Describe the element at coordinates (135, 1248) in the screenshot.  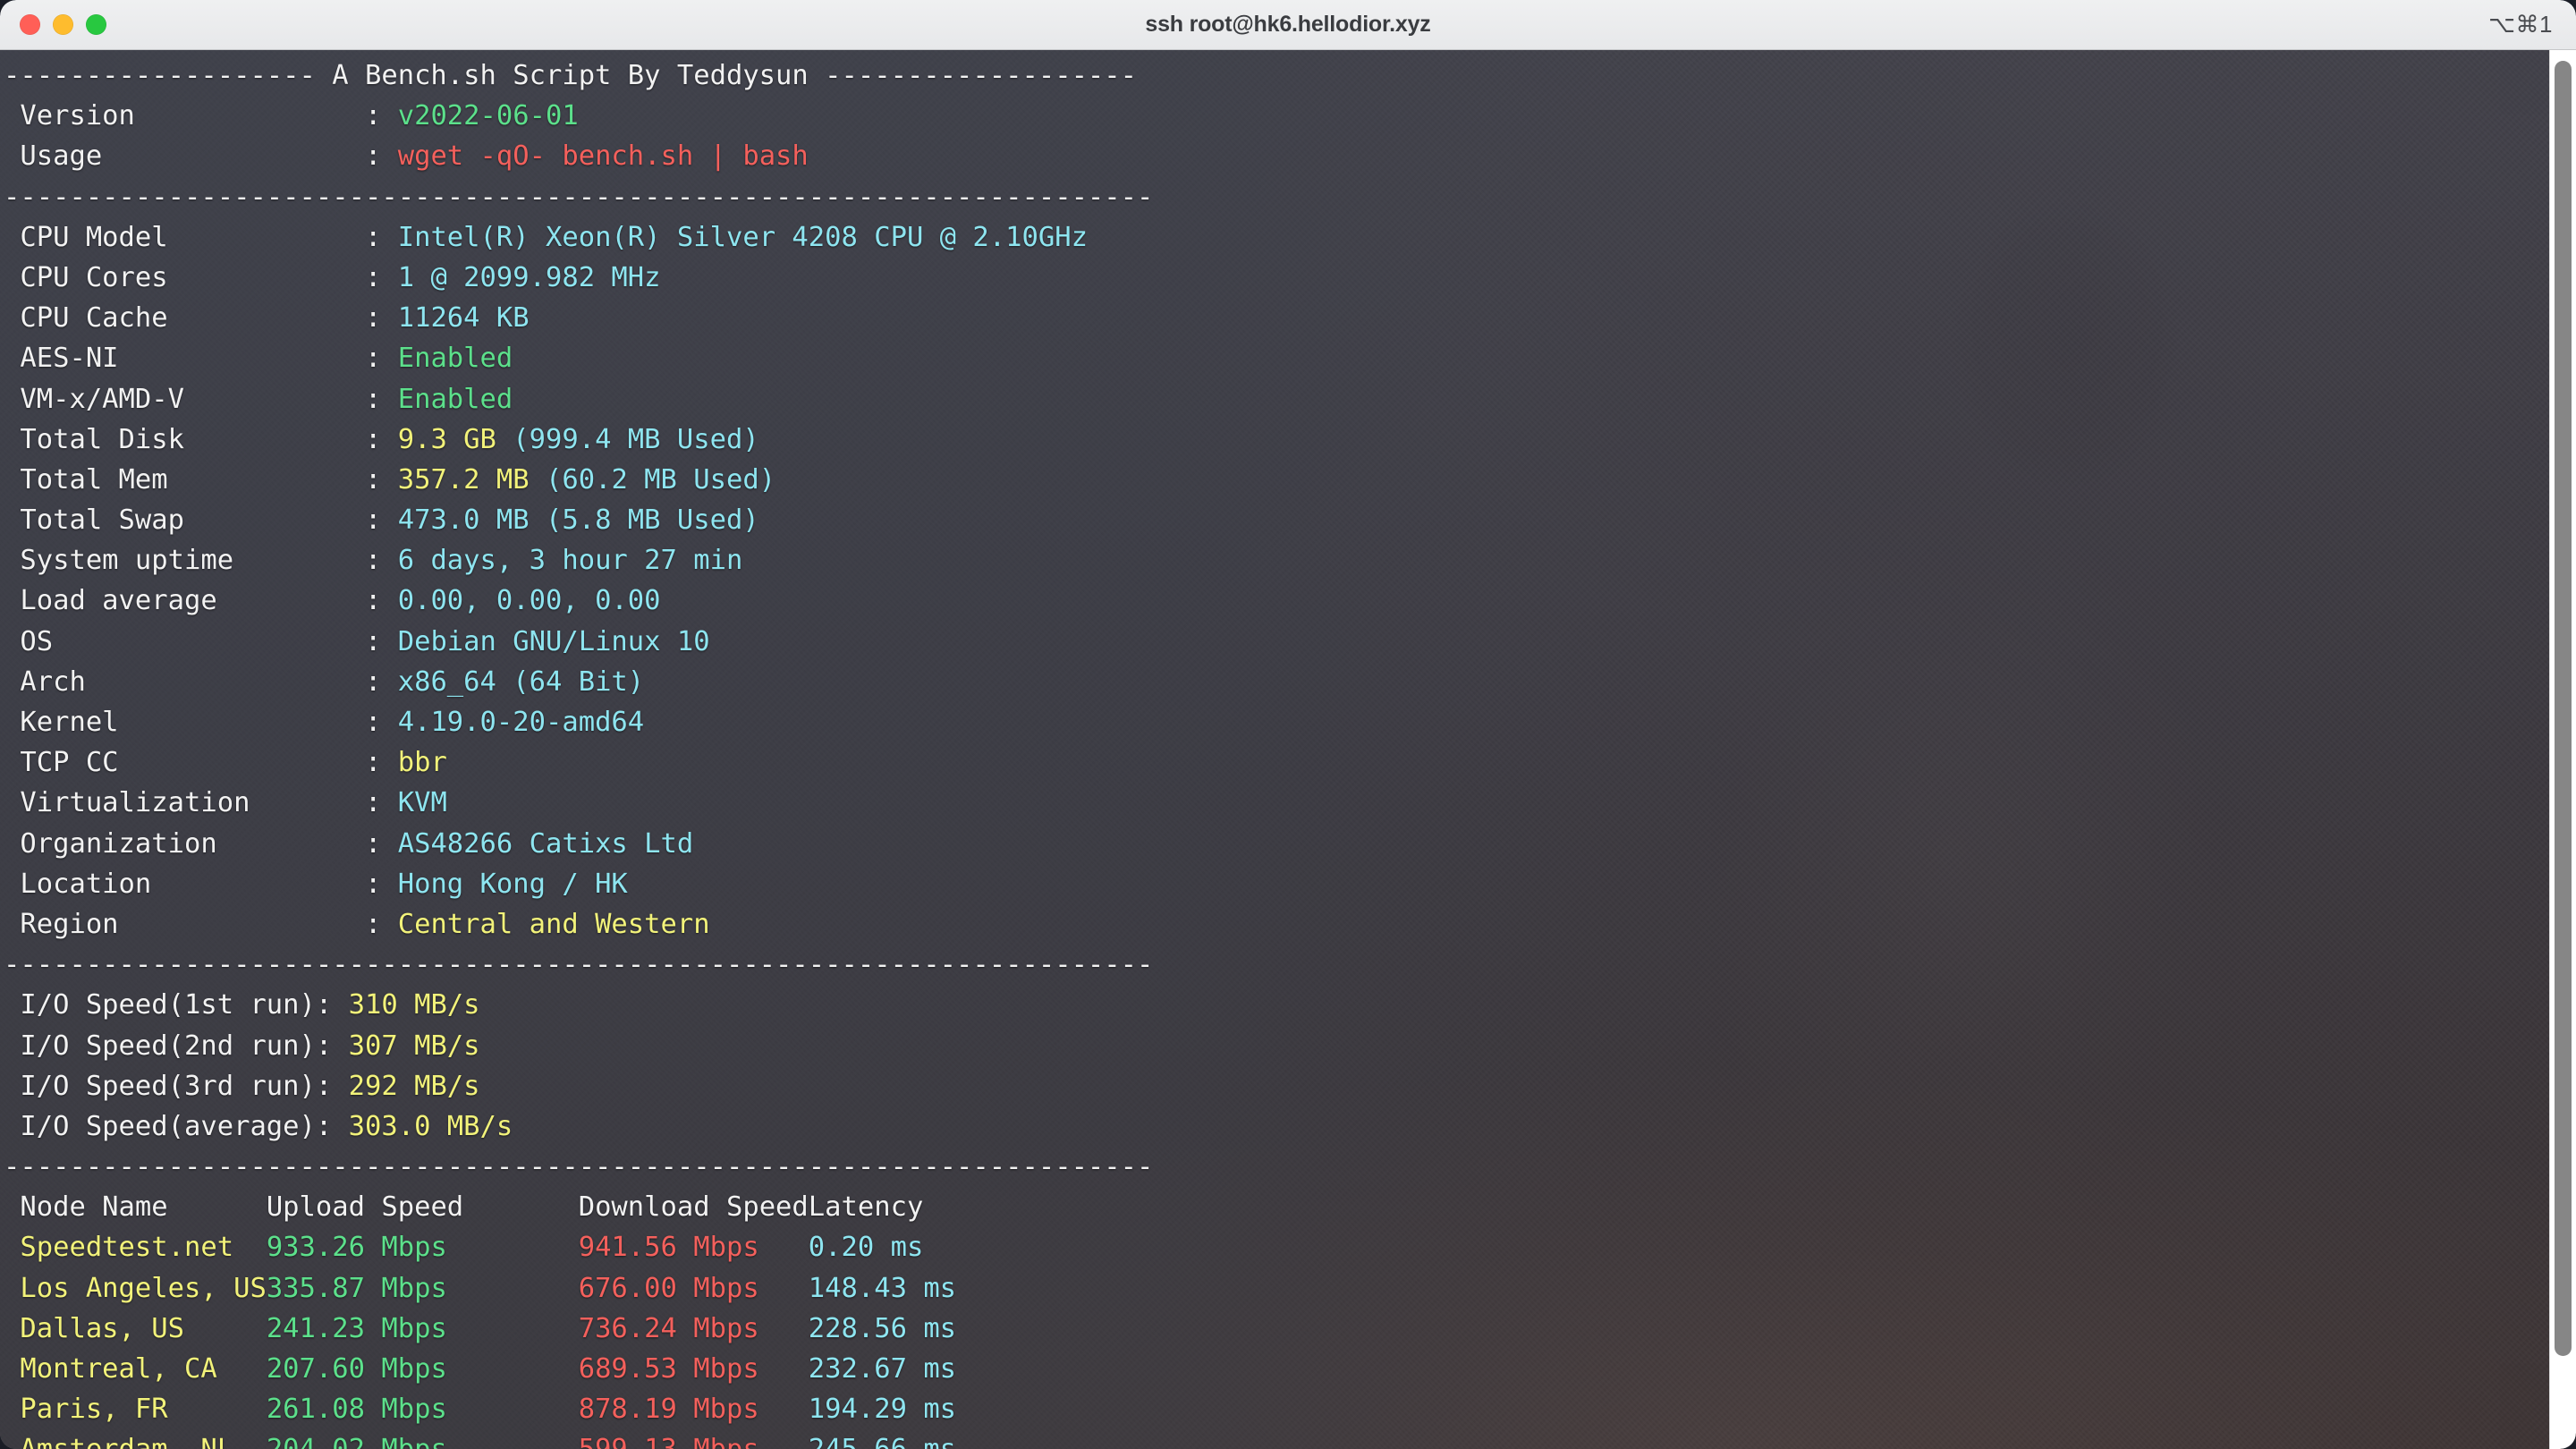
I see `speedtest-node-name: Speedtest.net` at that location.